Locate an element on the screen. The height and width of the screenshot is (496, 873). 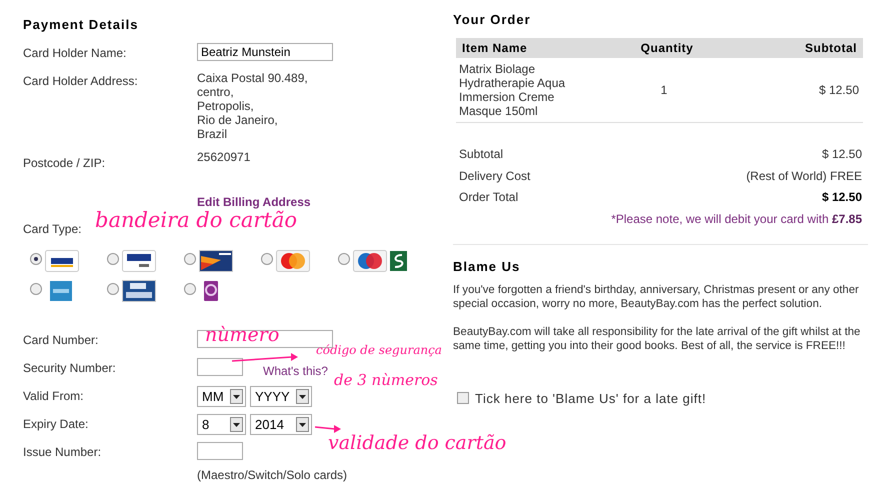
field-label: Issue Number: is located at coordinates (62, 451).